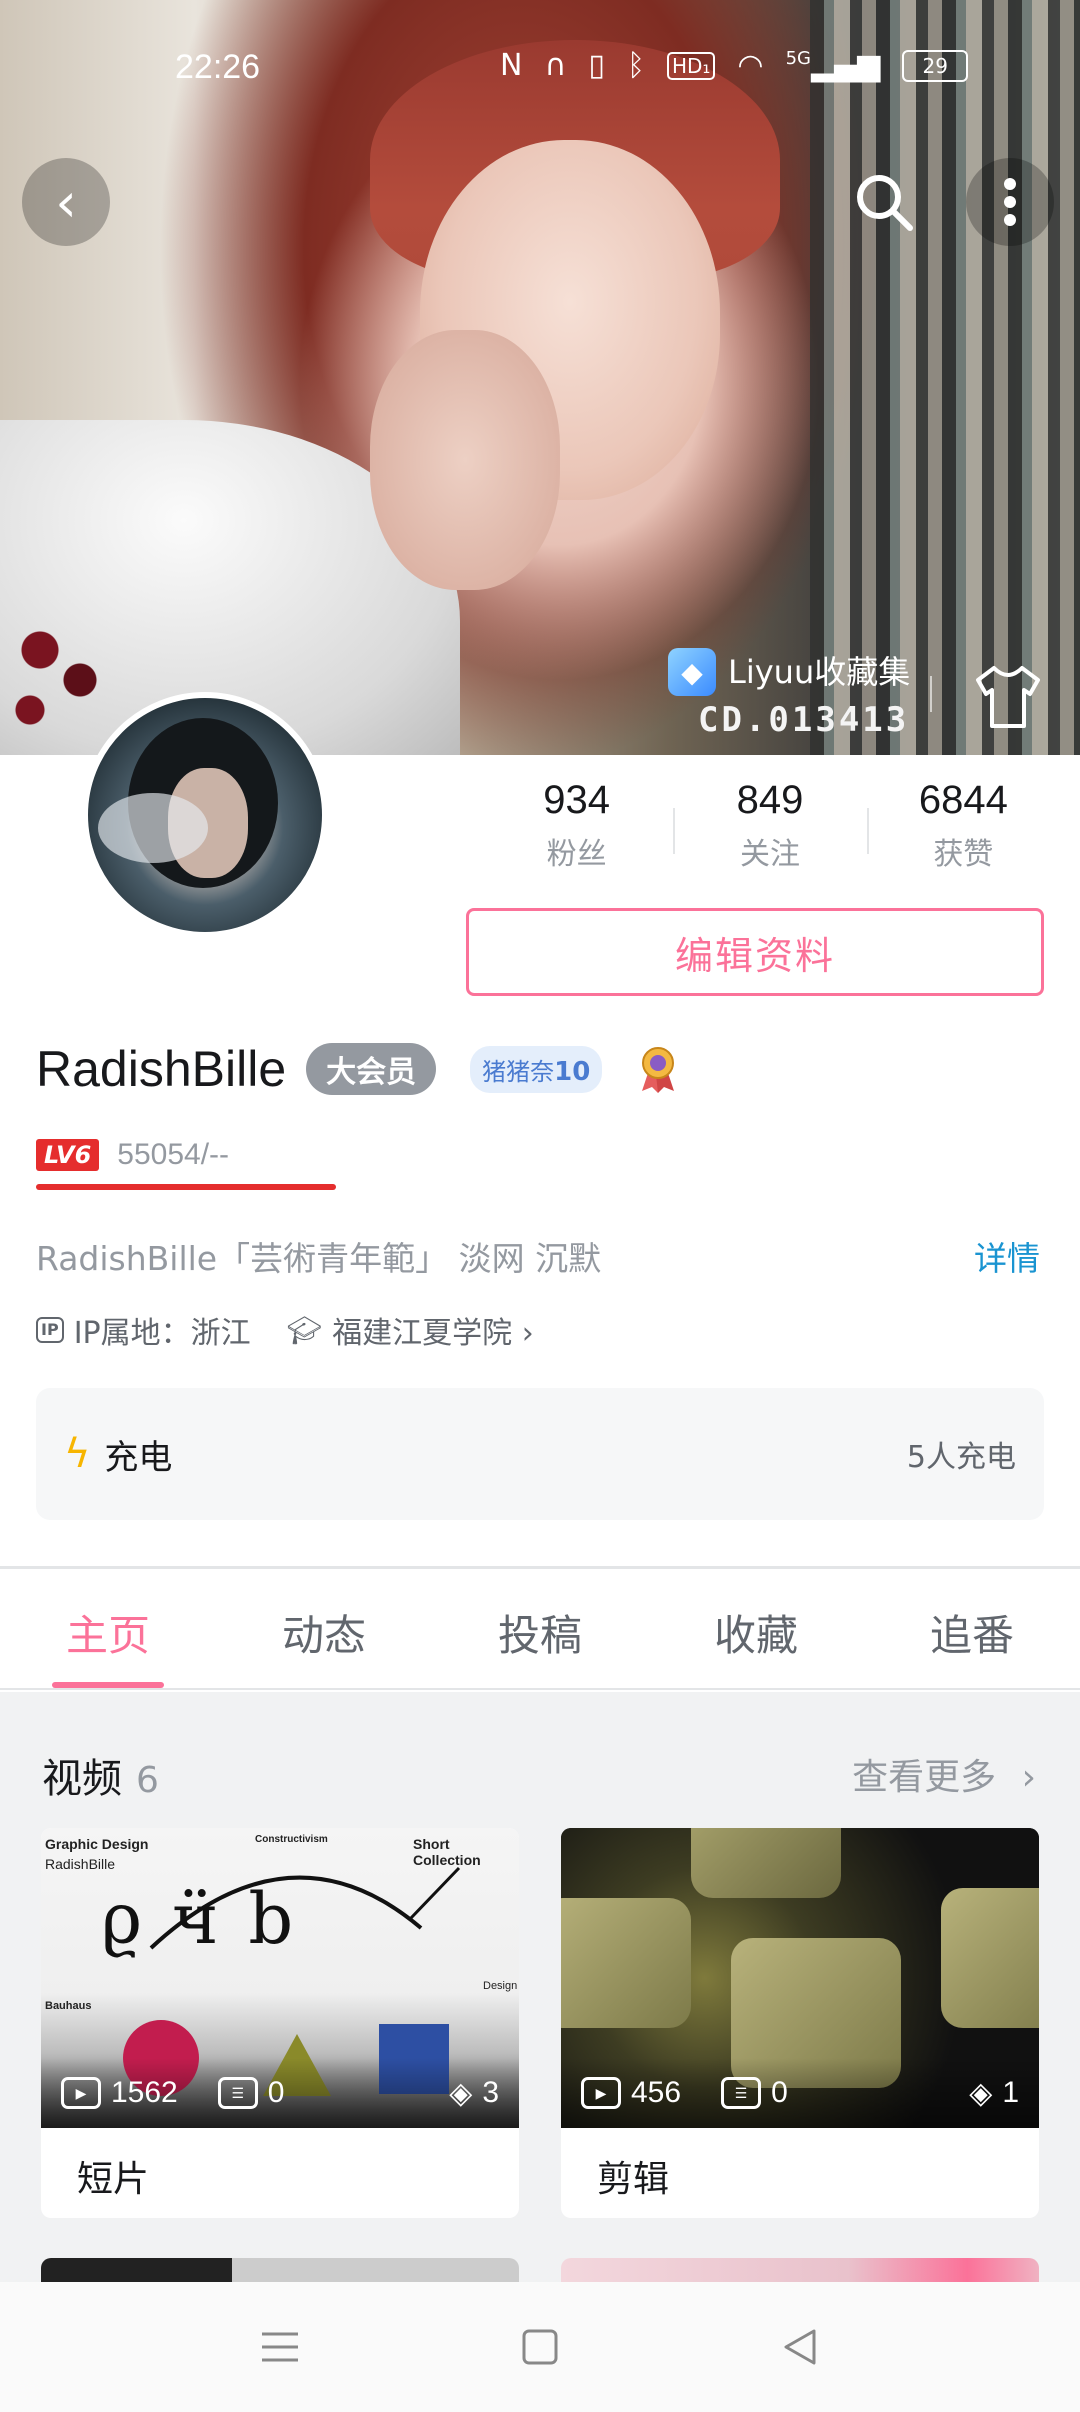  What do you see at coordinates (633, 2179) in the screenshot?
I see `video-title: 剪辑` at bounding box center [633, 2179].